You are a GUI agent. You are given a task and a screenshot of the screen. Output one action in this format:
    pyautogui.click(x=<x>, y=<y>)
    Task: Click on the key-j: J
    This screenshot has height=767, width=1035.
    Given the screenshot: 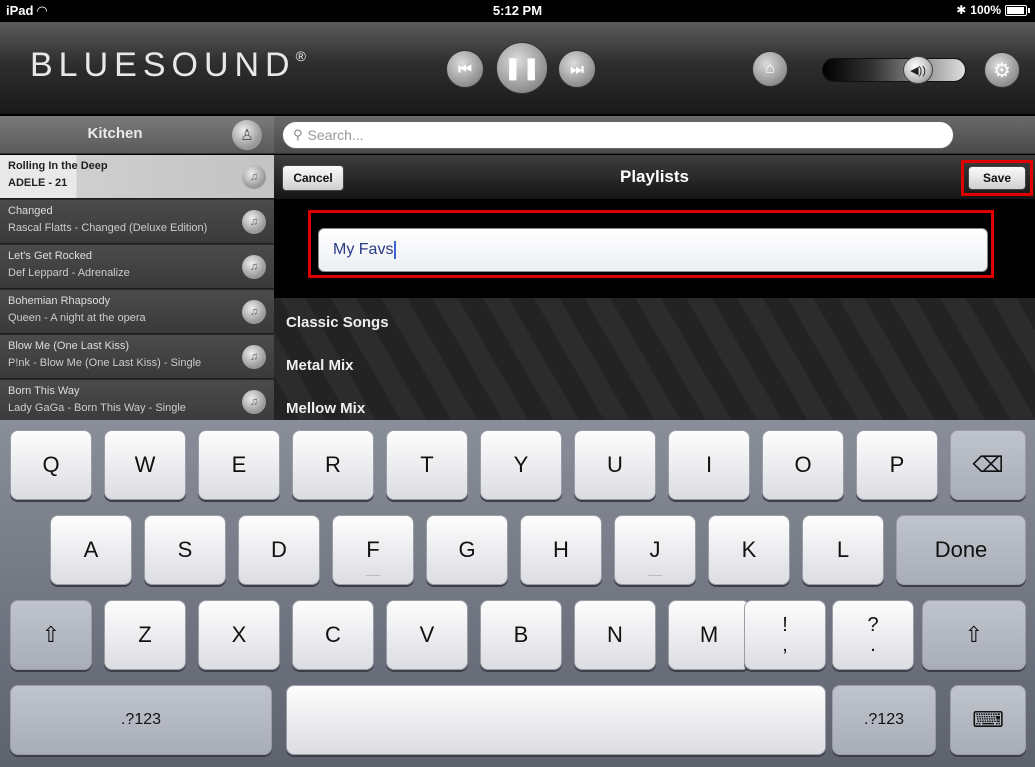 What is the action you would take?
    pyautogui.click(x=655, y=550)
    